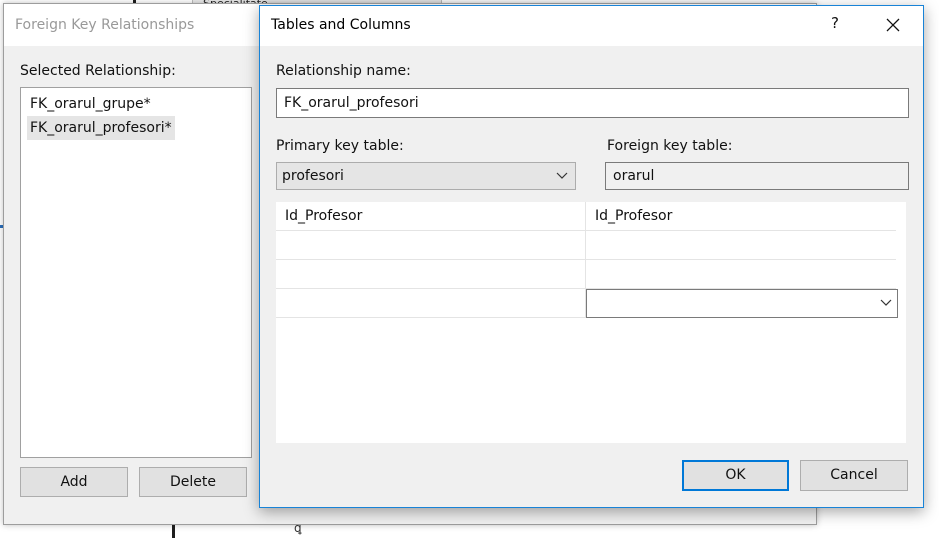 This screenshot has height=538, width=939. Describe the element at coordinates (89, 104) in the screenshot. I see `relationship-item-label: FK_orarul_grupe*` at that location.